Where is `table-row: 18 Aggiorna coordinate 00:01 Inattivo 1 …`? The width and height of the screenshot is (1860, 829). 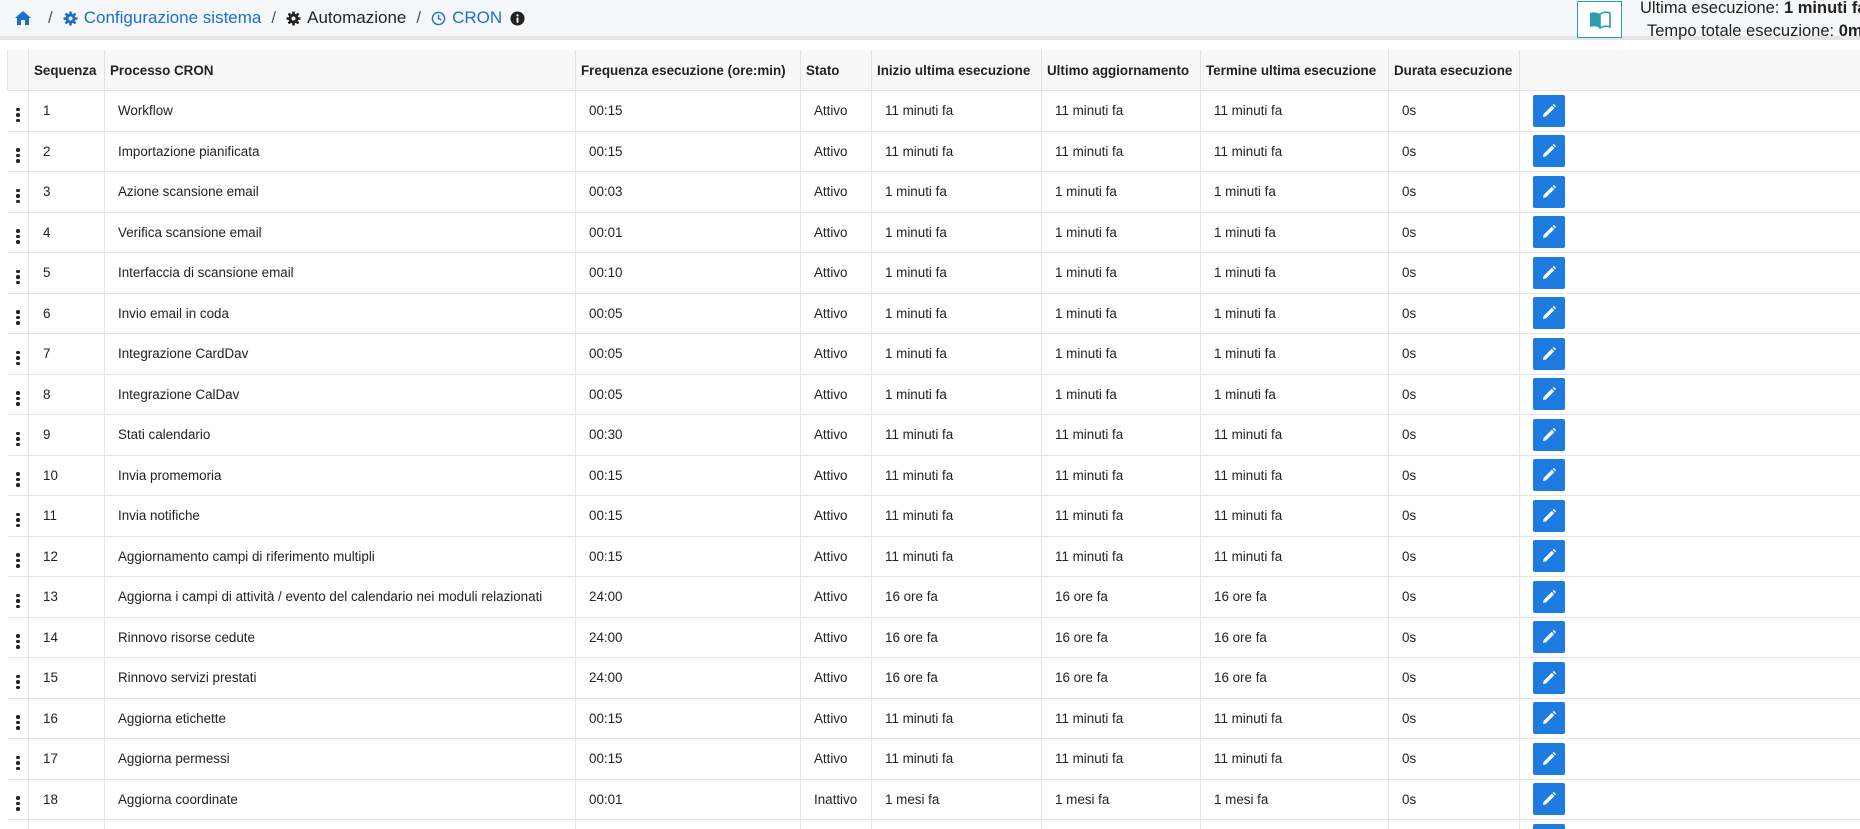
table-row: 18 Aggiorna coordinate 00:01 Inattivo 1 … is located at coordinates (933, 799).